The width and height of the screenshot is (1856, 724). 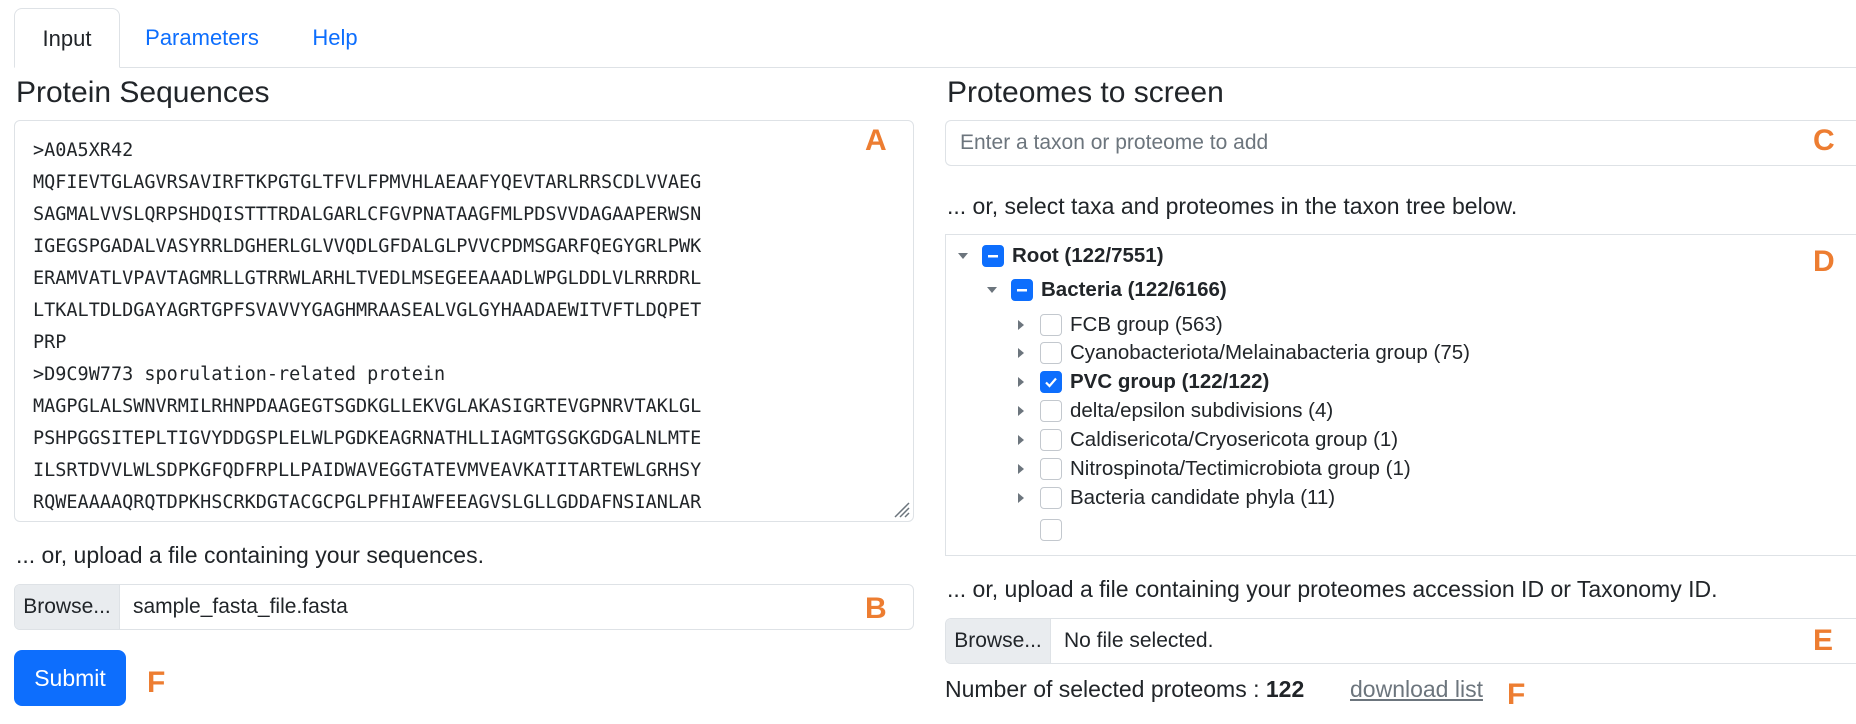 I want to click on tree-node-root: Root (122/7551), so click(x=1060, y=256).